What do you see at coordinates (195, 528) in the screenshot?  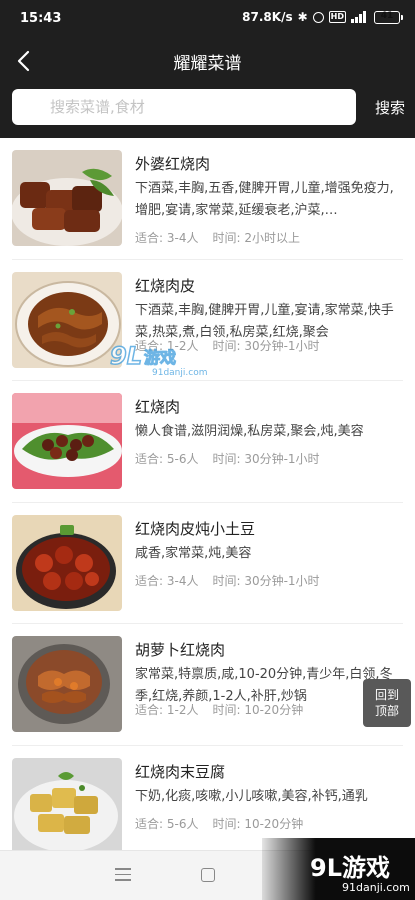 I see `recipe-name: 红烧肉皮炖小土豆` at bounding box center [195, 528].